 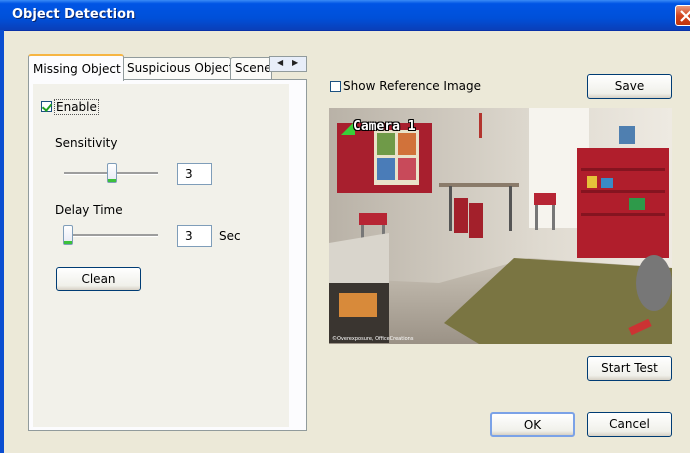 What do you see at coordinates (68, 235) in the screenshot?
I see `delay-slider-thumb` at bounding box center [68, 235].